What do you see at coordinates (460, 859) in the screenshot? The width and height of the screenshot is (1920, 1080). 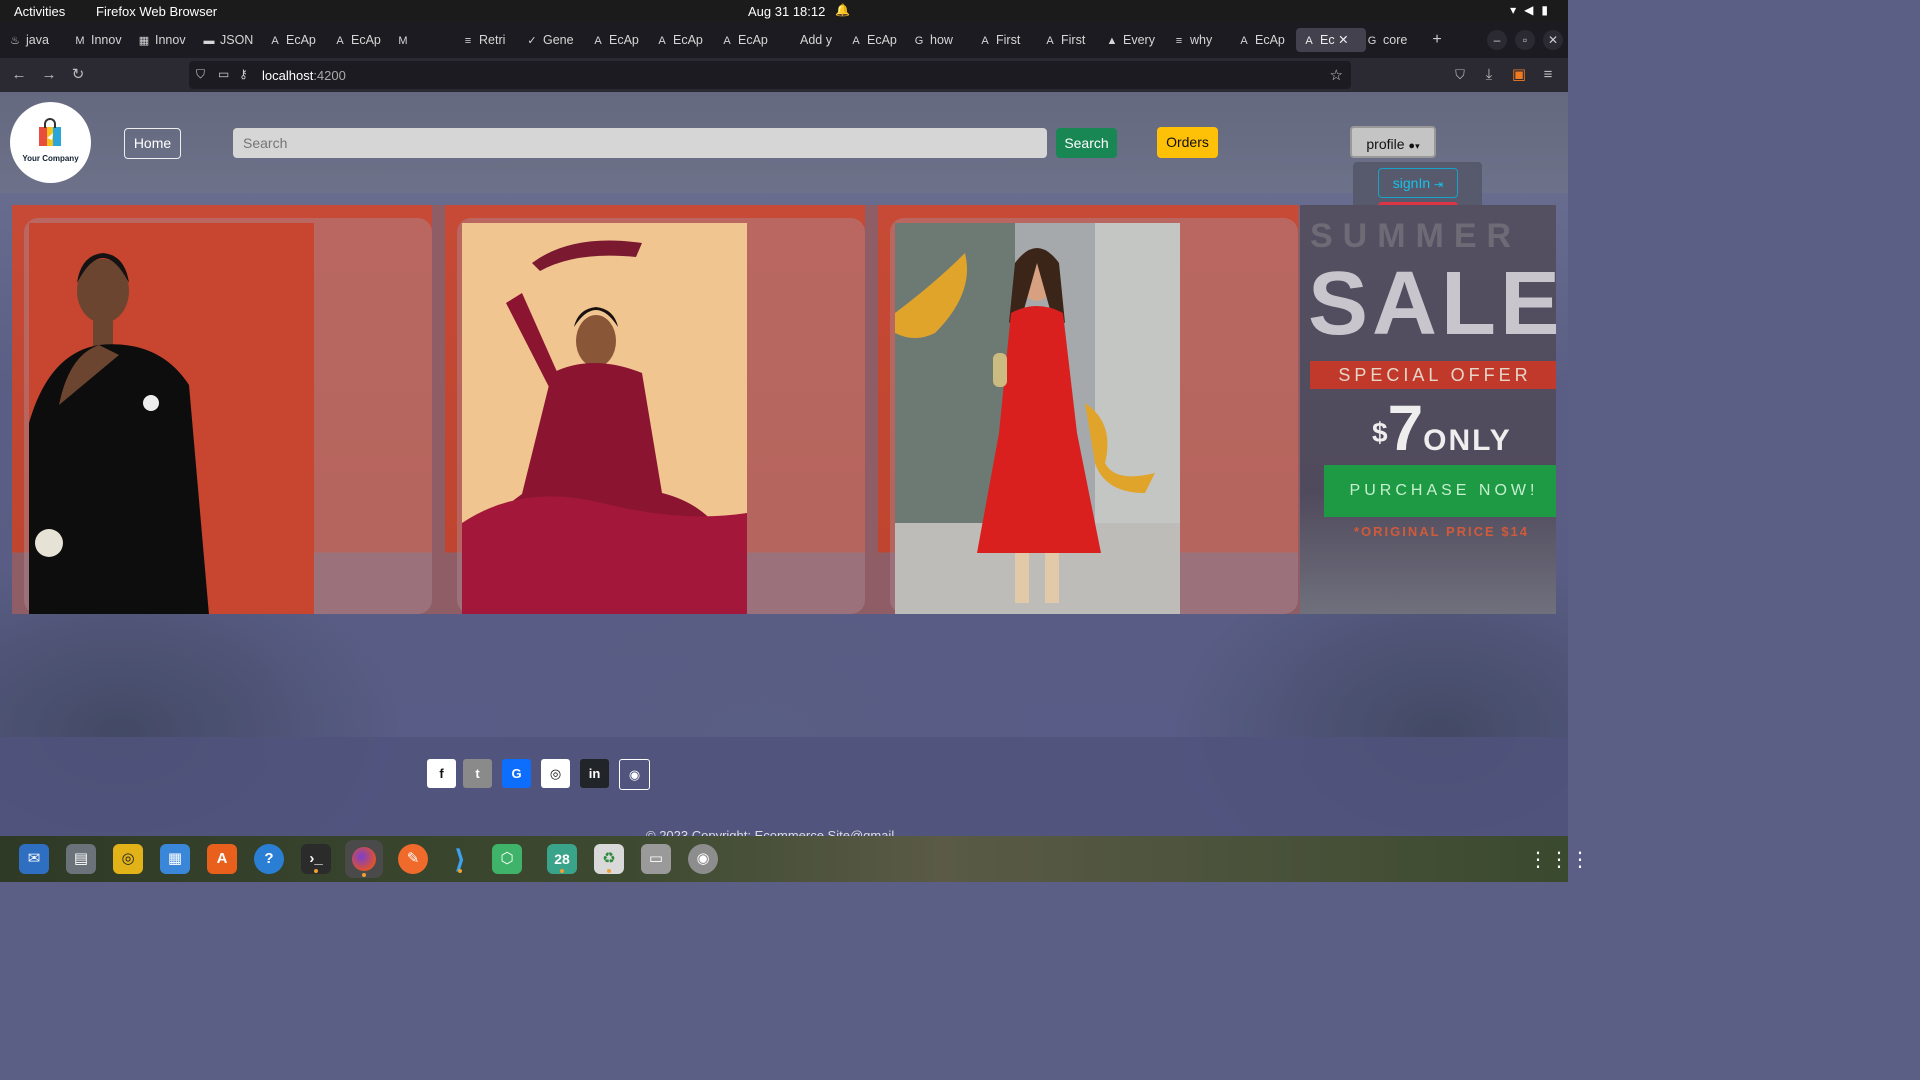 I see `vscode-icon: ⟩` at bounding box center [460, 859].